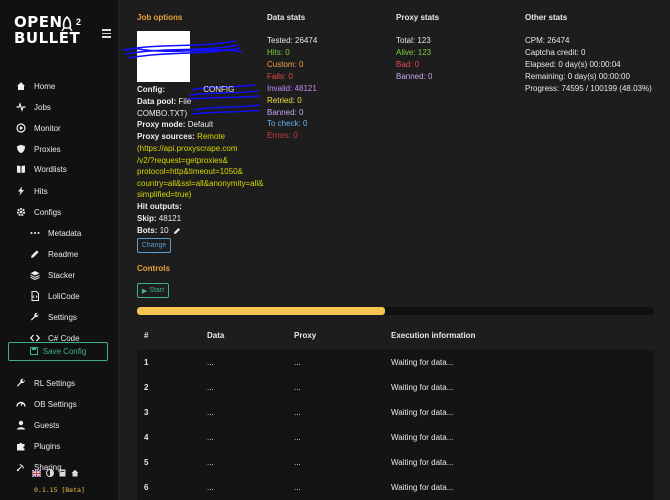  What do you see at coordinates (146, 437) in the screenshot?
I see `cell-num: 4` at bounding box center [146, 437].